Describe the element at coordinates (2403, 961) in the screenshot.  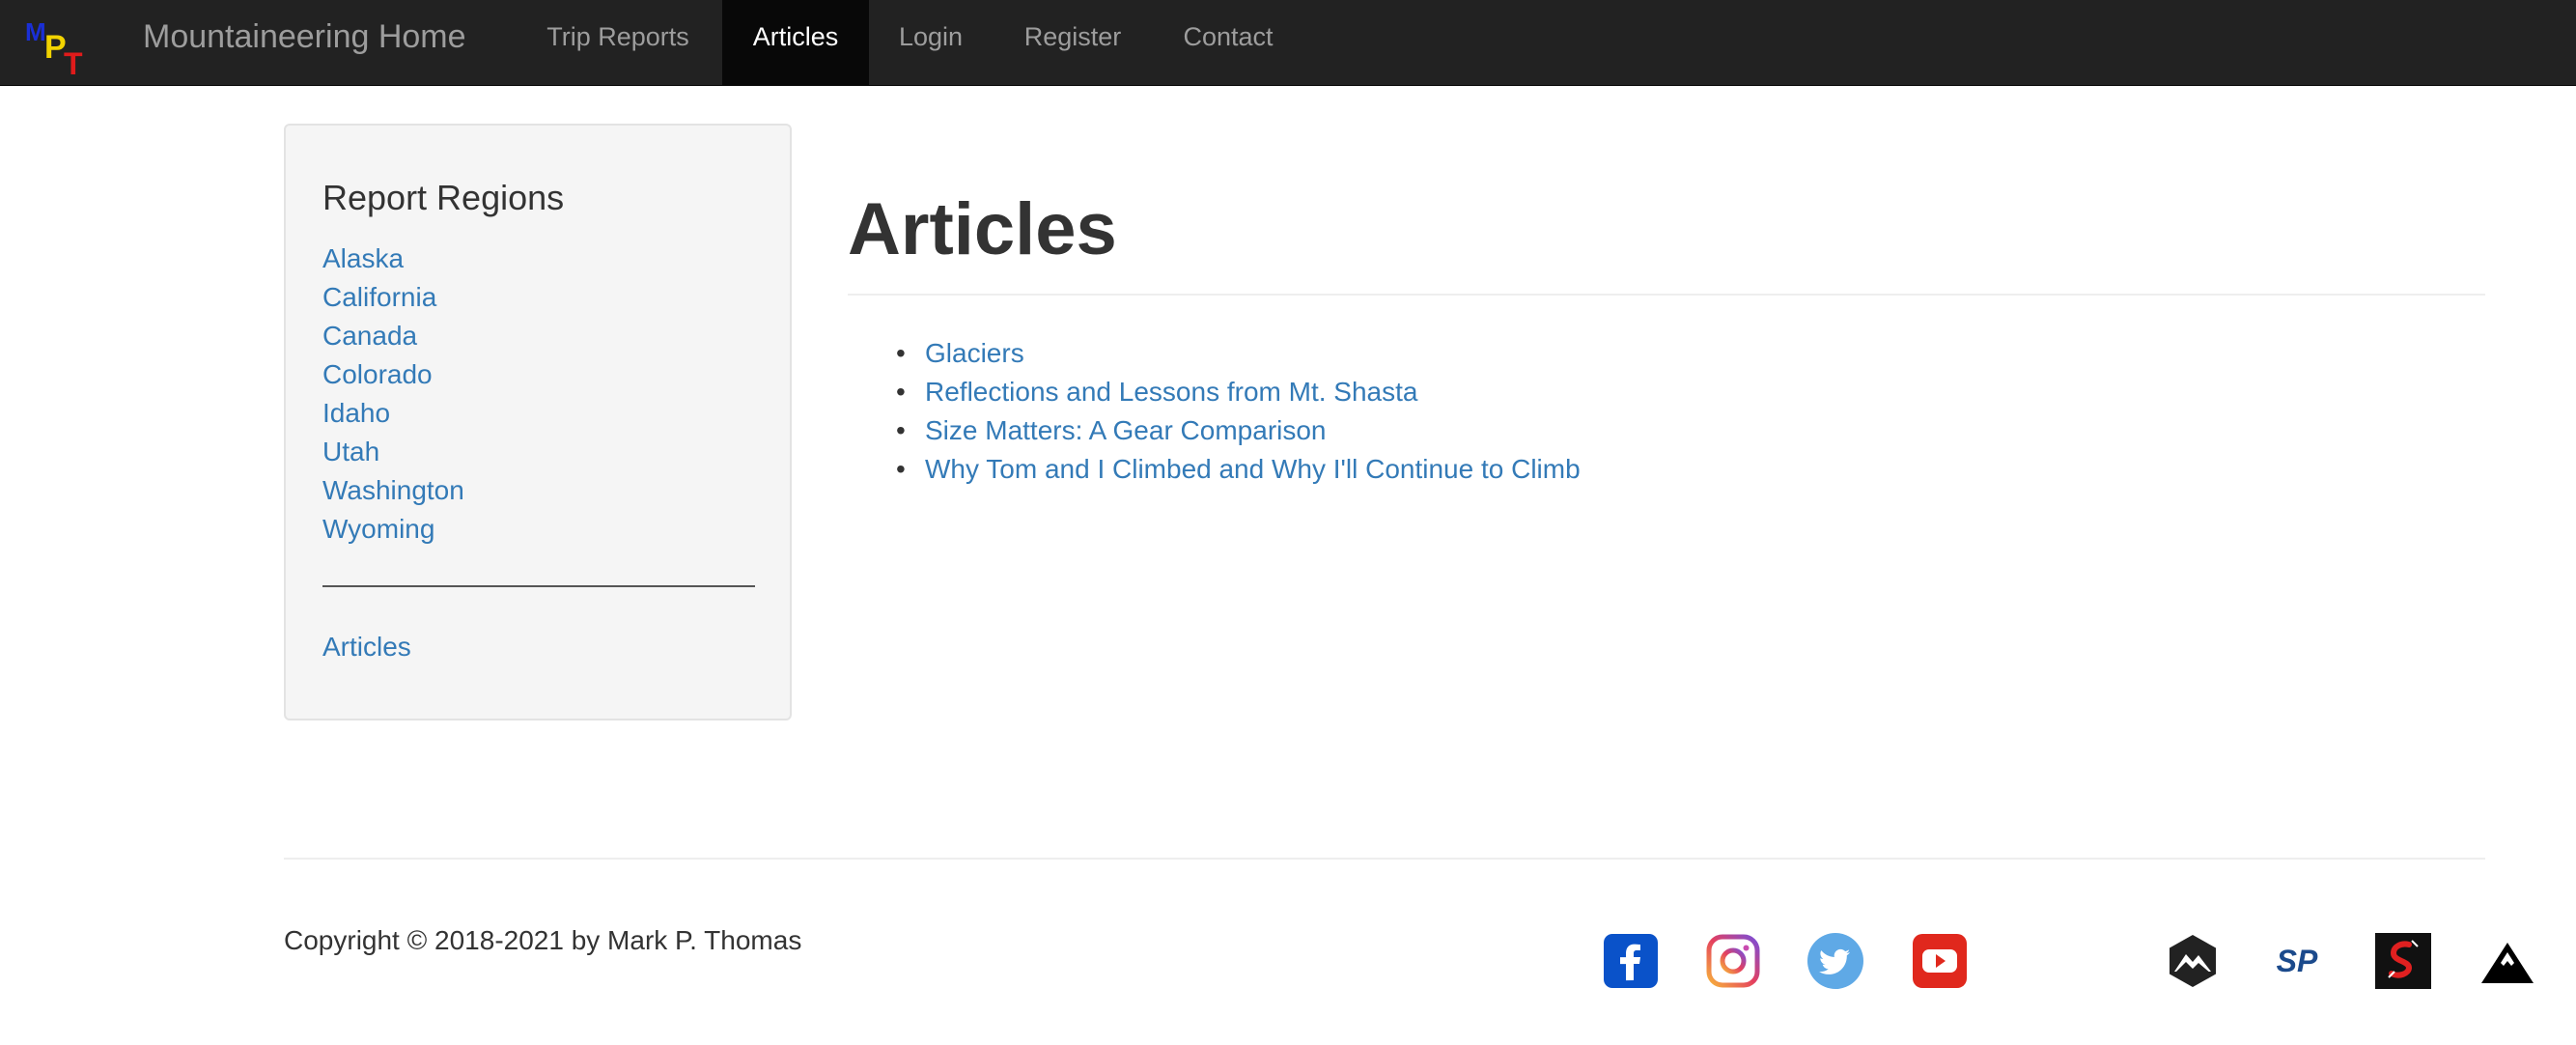
I see `strava-icon` at that location.